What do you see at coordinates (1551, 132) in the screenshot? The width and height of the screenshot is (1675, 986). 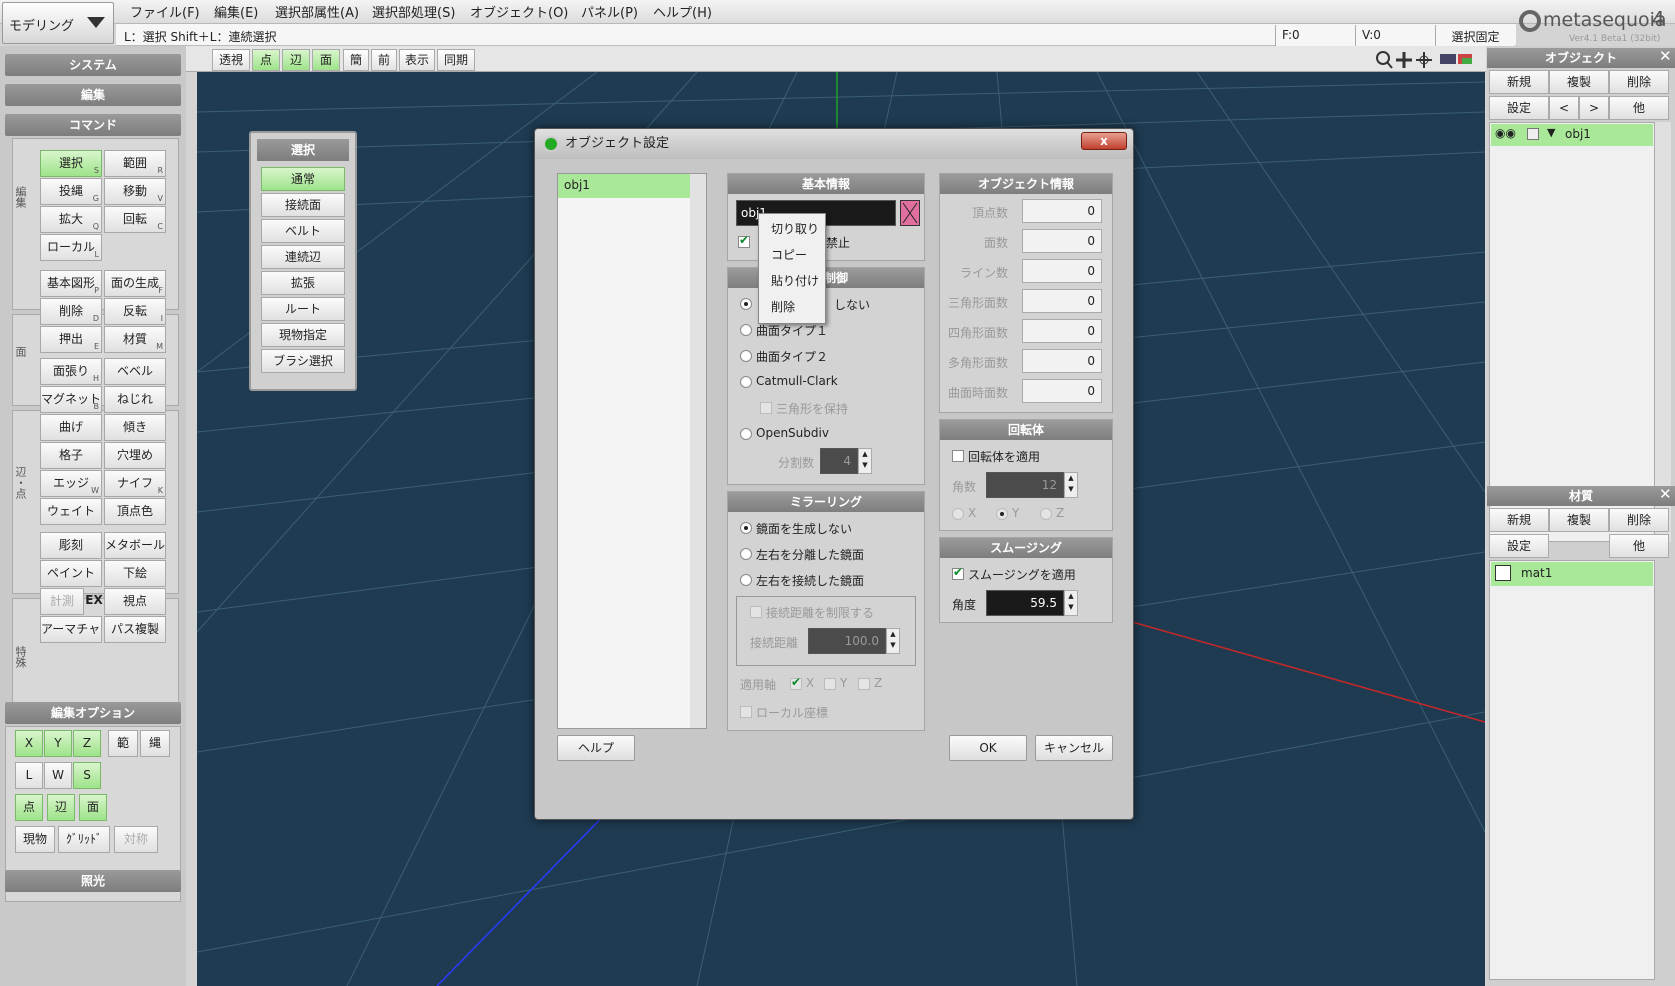 I see `expand-icon: ▼` at bounding box center [1551, 132].